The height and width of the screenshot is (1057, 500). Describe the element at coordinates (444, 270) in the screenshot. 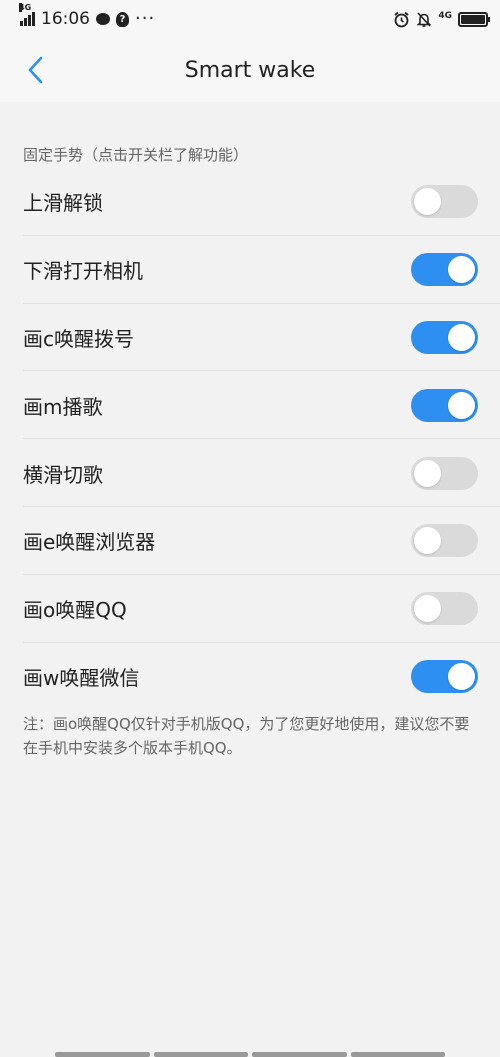

I see `toggle-swipe-down-camera` at that location.